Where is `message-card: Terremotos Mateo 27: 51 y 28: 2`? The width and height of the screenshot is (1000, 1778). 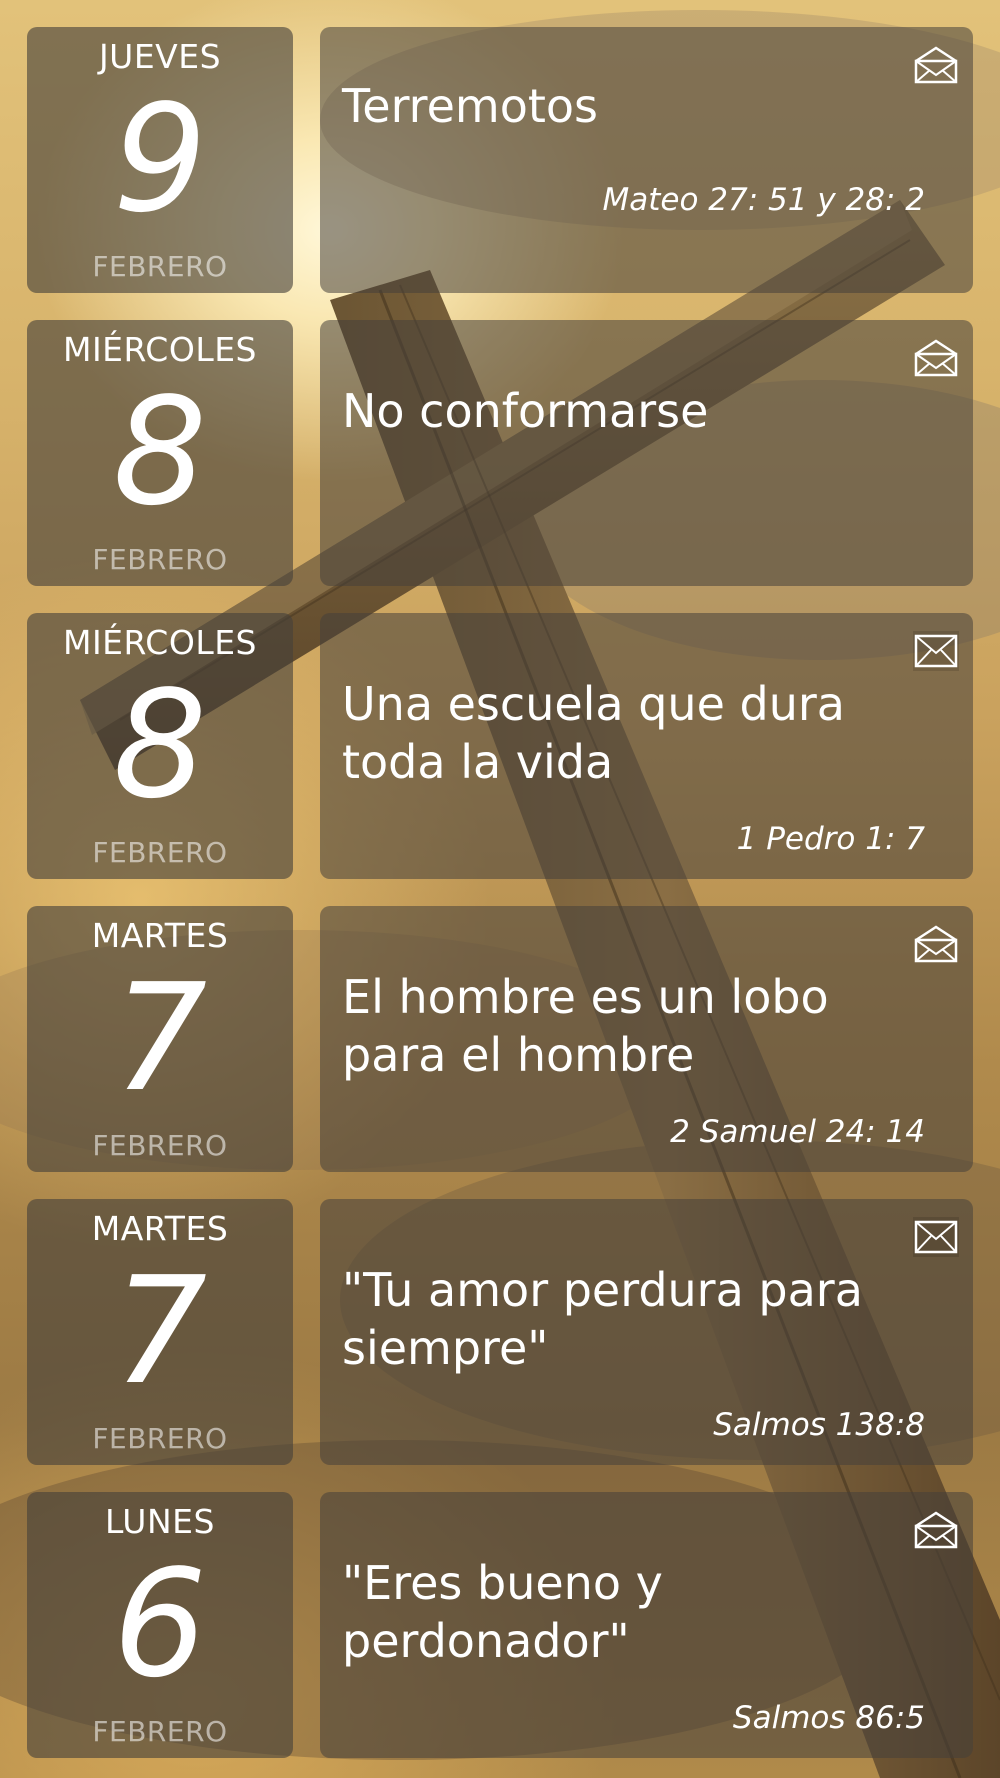
message-card: Terremotos Mateo 27: 51 y 28: 2 is located at coordinates (646, 160).